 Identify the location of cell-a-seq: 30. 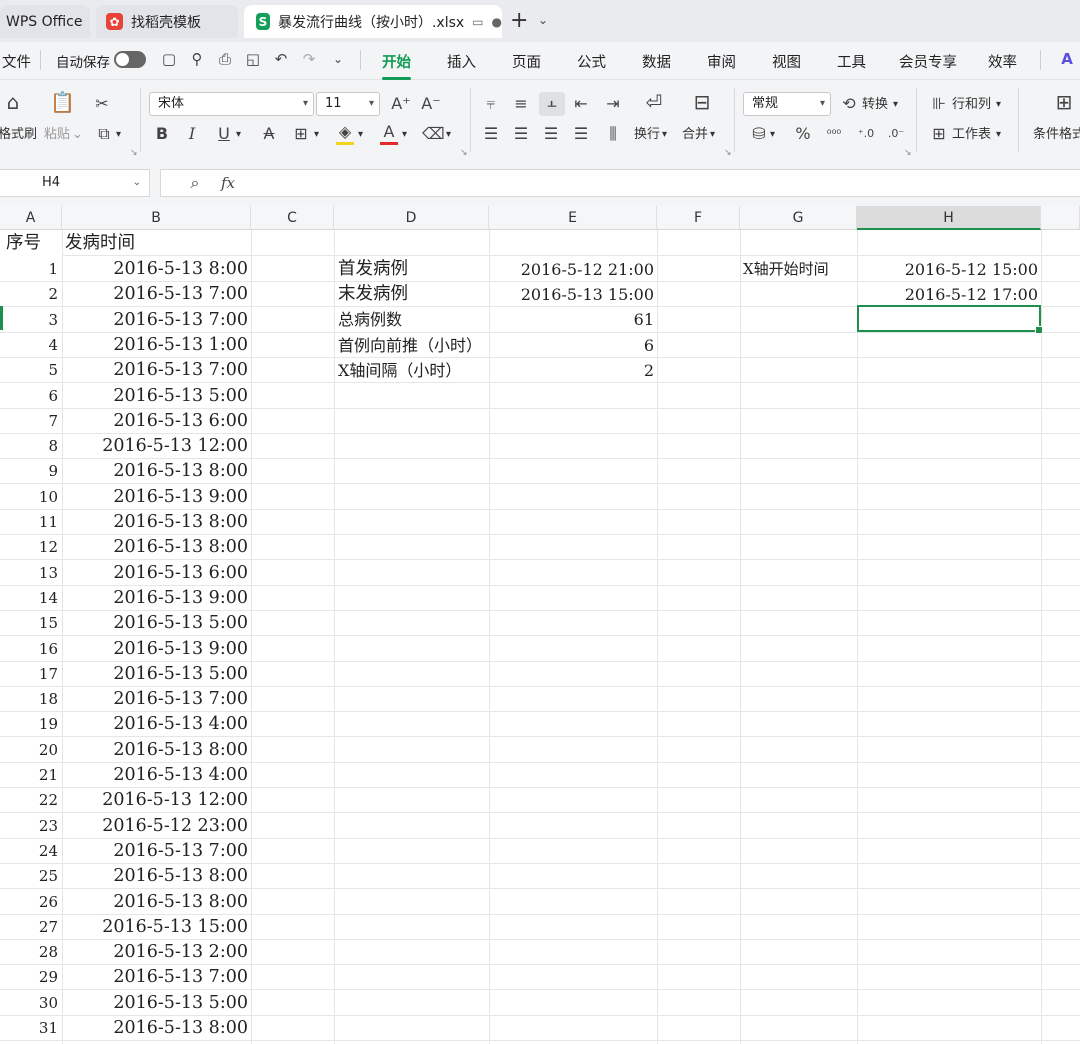
(31, 1003).